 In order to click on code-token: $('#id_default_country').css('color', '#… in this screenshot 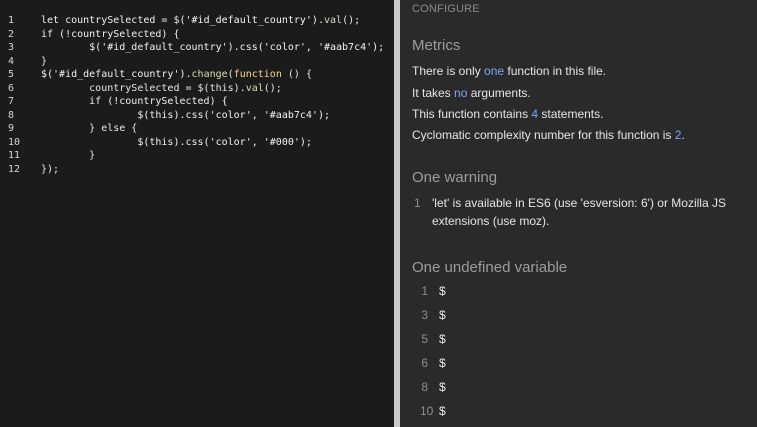, I will do `click(213, 47)`.